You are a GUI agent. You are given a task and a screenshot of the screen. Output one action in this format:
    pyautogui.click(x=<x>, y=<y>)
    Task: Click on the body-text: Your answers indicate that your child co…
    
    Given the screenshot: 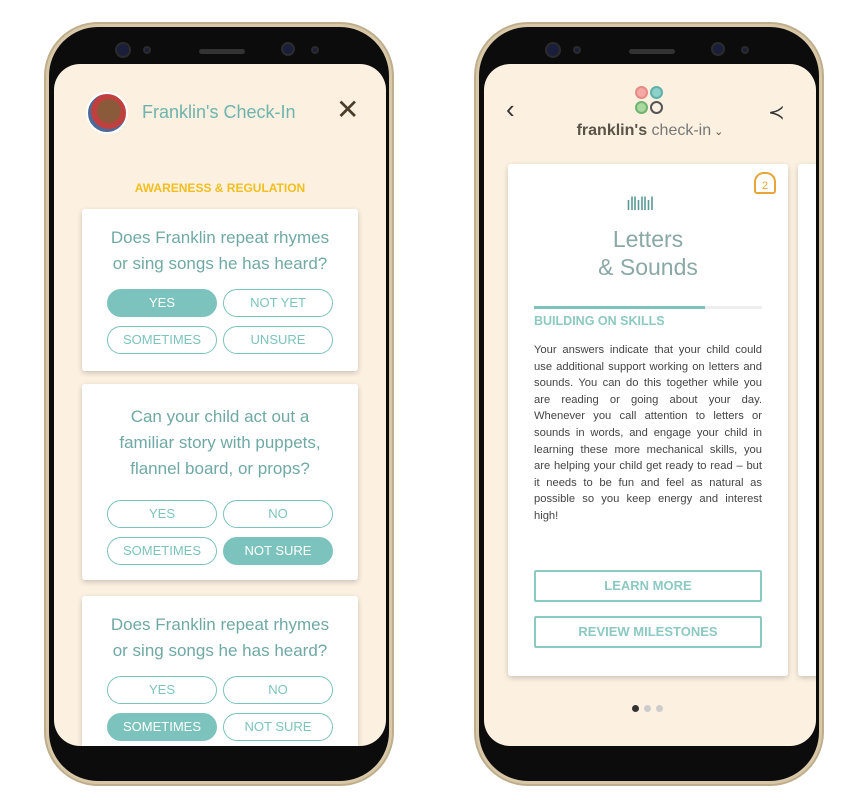 What is the action you would take?
    pyautogui.click(x=648, y=433)
    